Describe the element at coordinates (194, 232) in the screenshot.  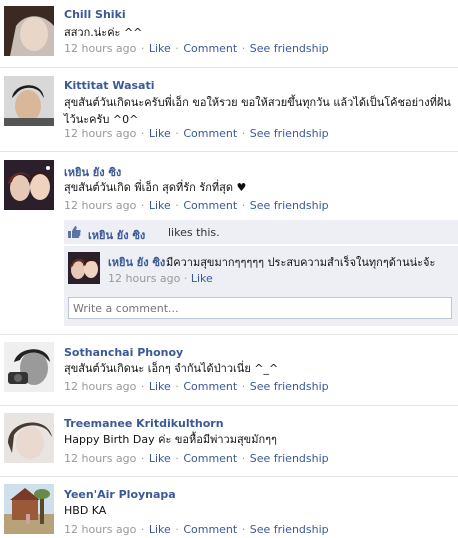
I see `likes-text: likes this.` at that location.